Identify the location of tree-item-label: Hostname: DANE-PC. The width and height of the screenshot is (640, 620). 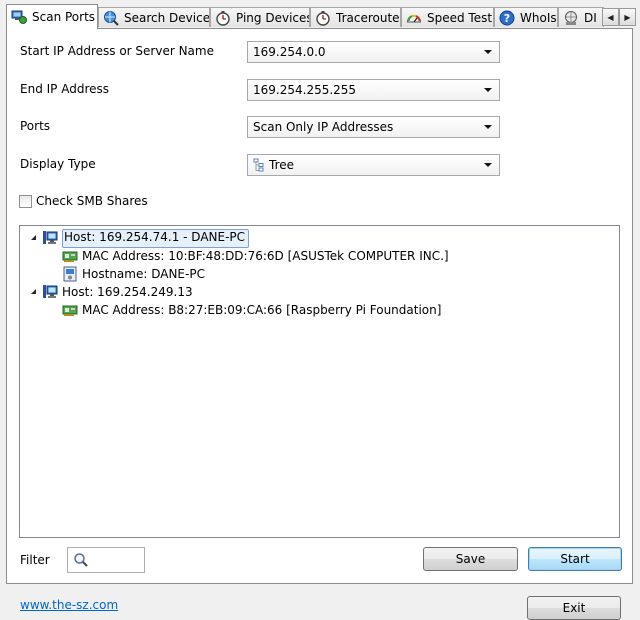
(143, 274).